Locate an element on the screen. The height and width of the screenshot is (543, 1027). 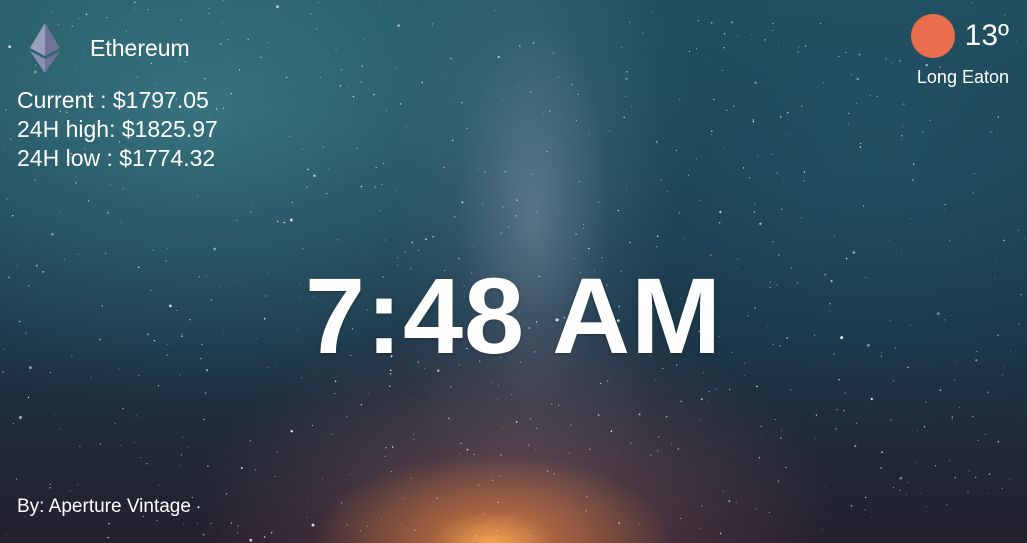
crypto-header: Ethereum is located at coordinates (117, 48).